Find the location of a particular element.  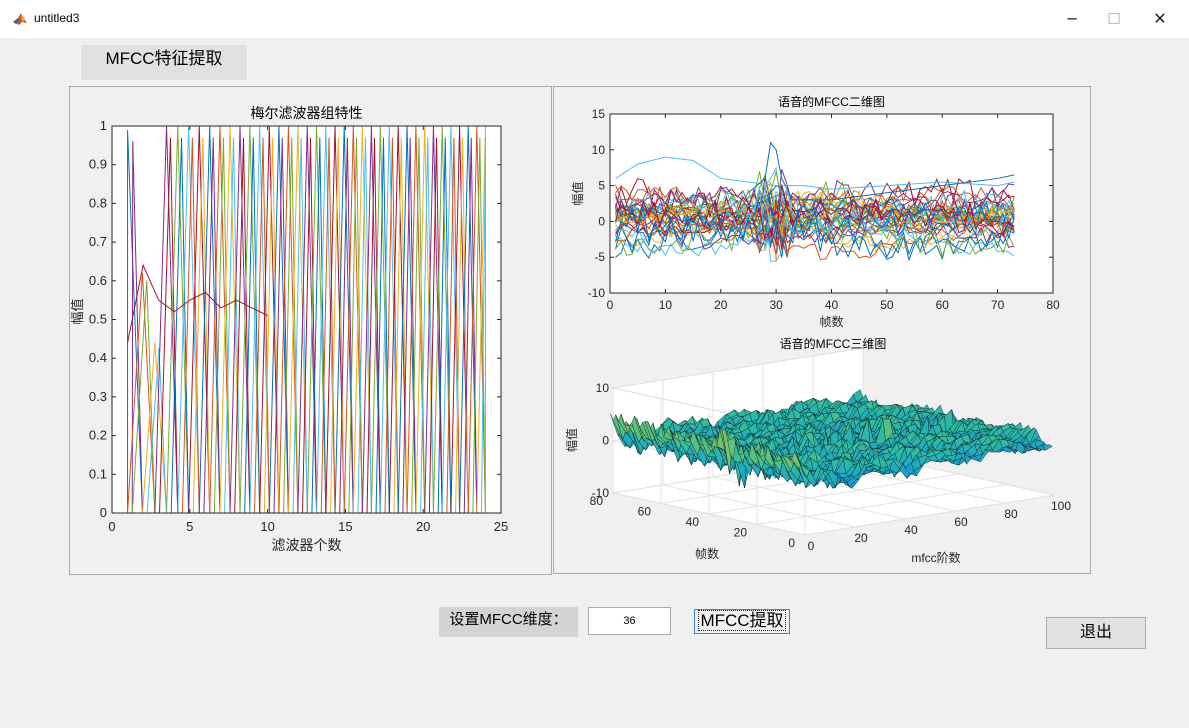

z-tick-label-3: -10 is located at coordinates (601, 493).